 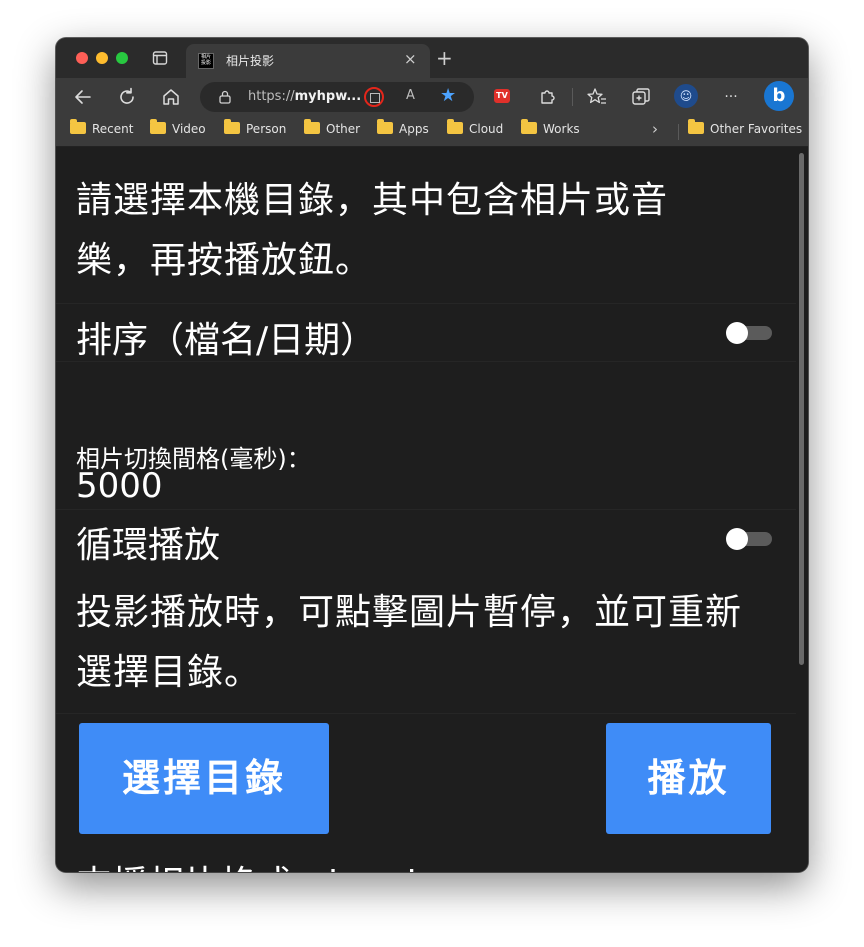 I want to click on close-window-button, so click(x=82, y=58).